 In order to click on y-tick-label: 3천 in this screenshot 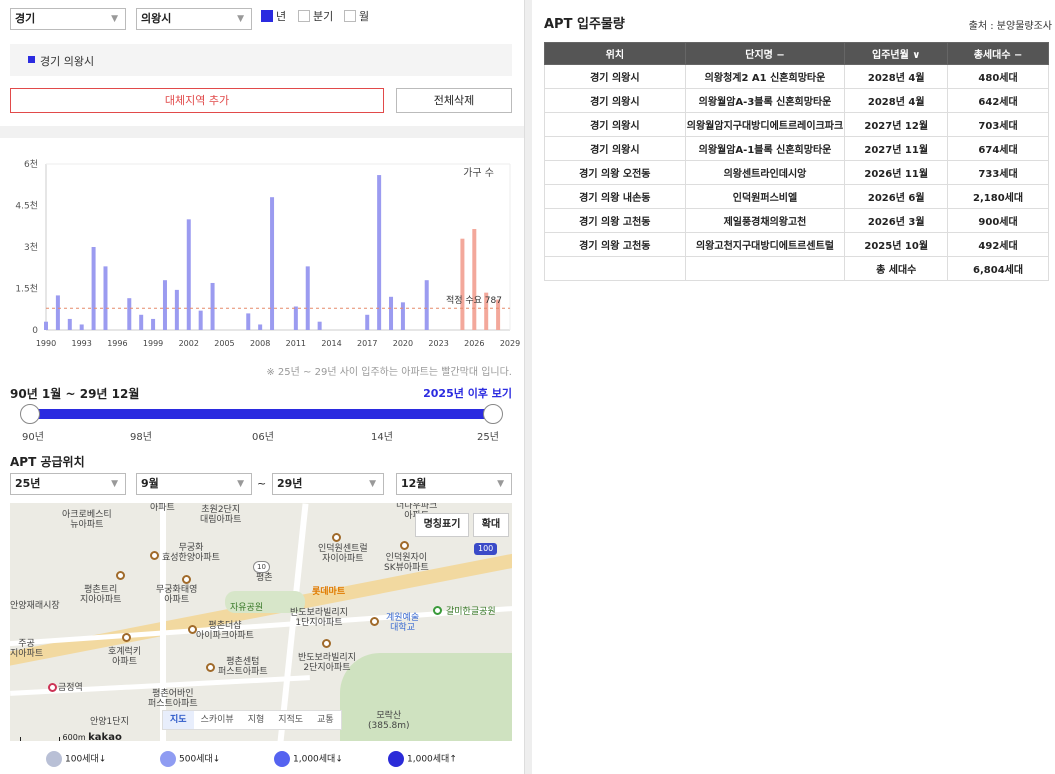, I will do `click(31, 247)`.